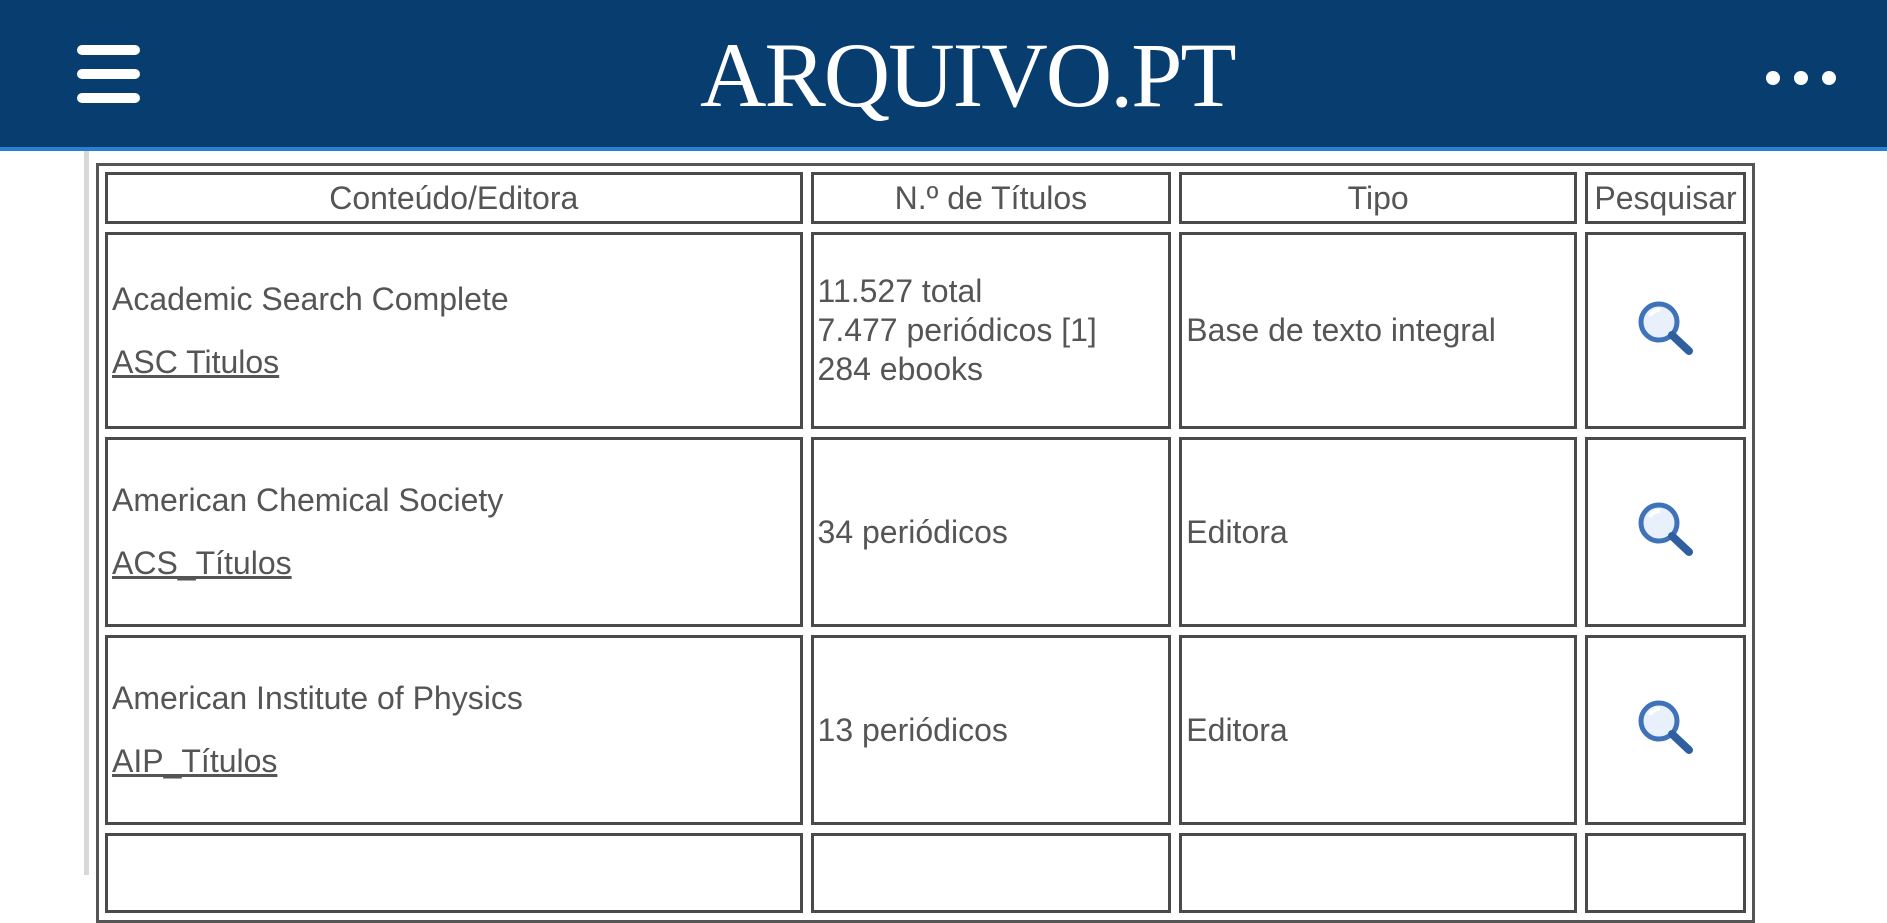 Image resolution: width=1887 pixels, height=923 pixels. Describe the element at coordinates (202, 563) in the screenshot. I see `titles-link: ACS_Títulos` at that location.